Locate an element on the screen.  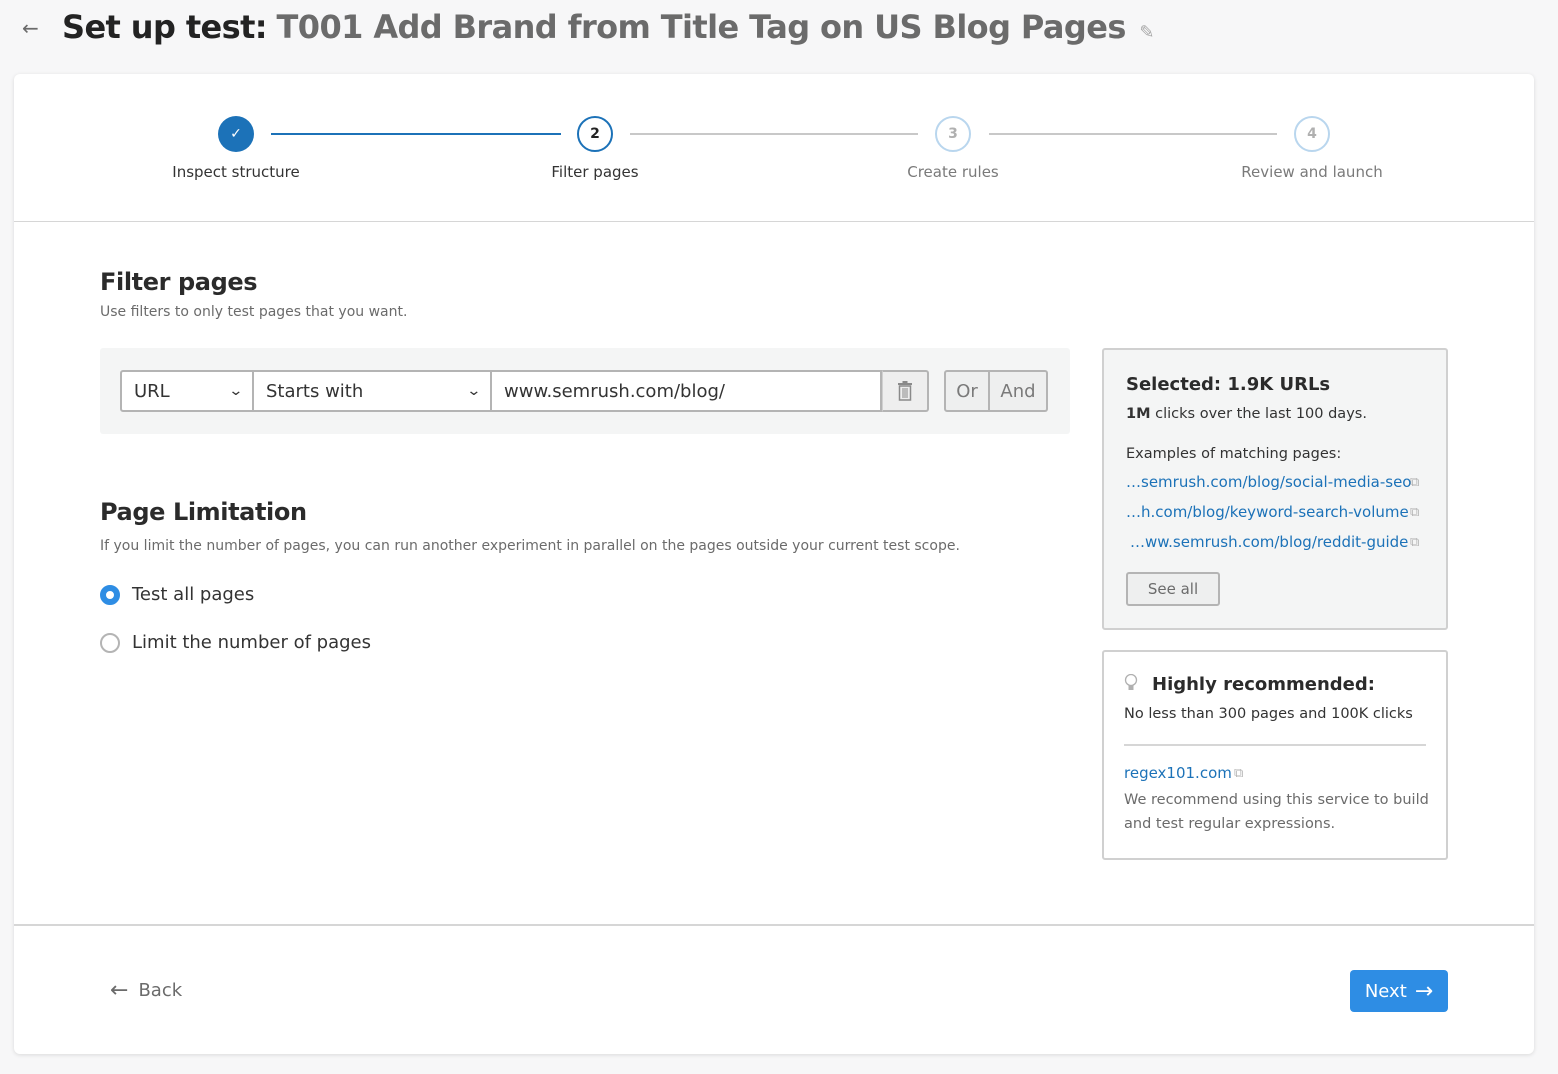
step-number: 2 is located at coordinates (595, 134).